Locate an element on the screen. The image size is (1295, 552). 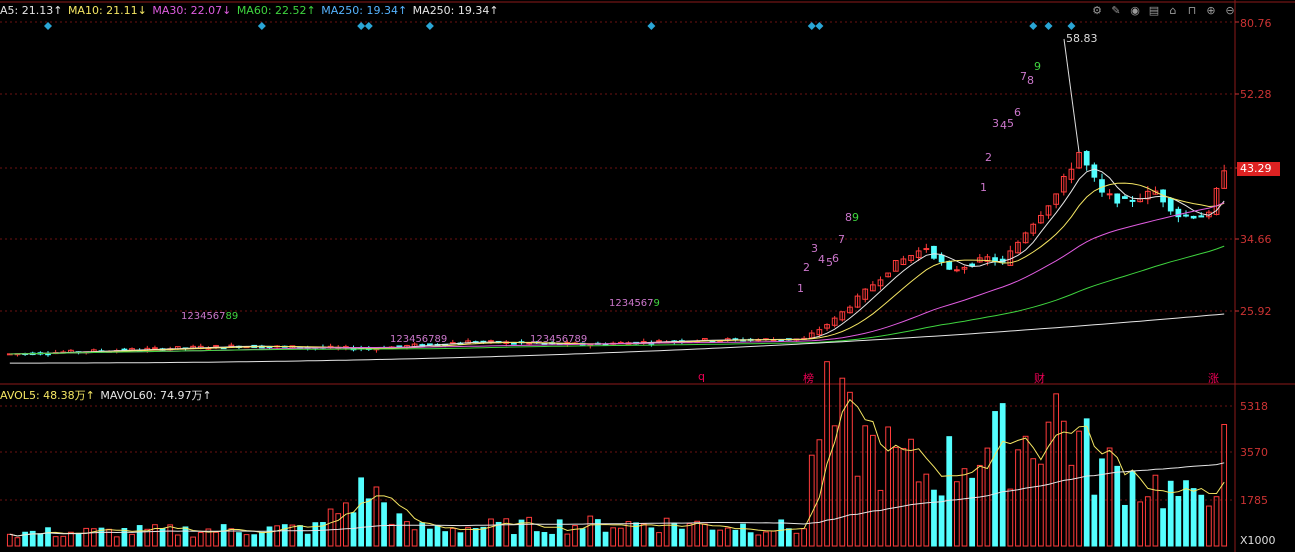
minus-icon: ⊖ is located at coordinates (1230, 11).